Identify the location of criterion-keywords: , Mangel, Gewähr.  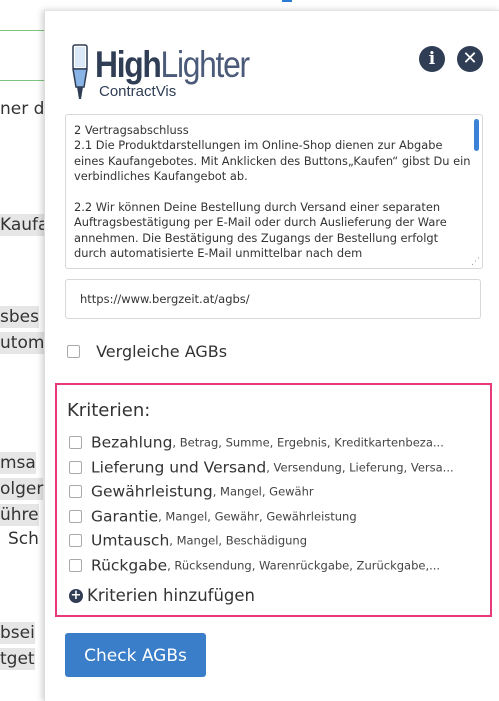
(263, 491).